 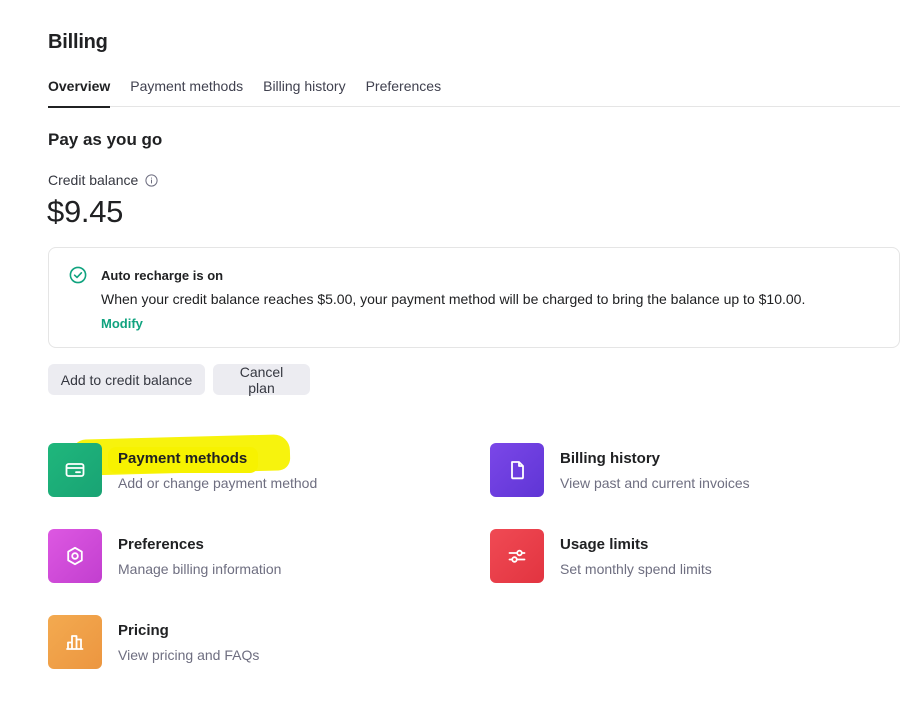 What do you see at coordinates (162, 275) in the screenshot?
I see `auto-recharge-title: Auto recharge is on` at bounding box center [162, 275].